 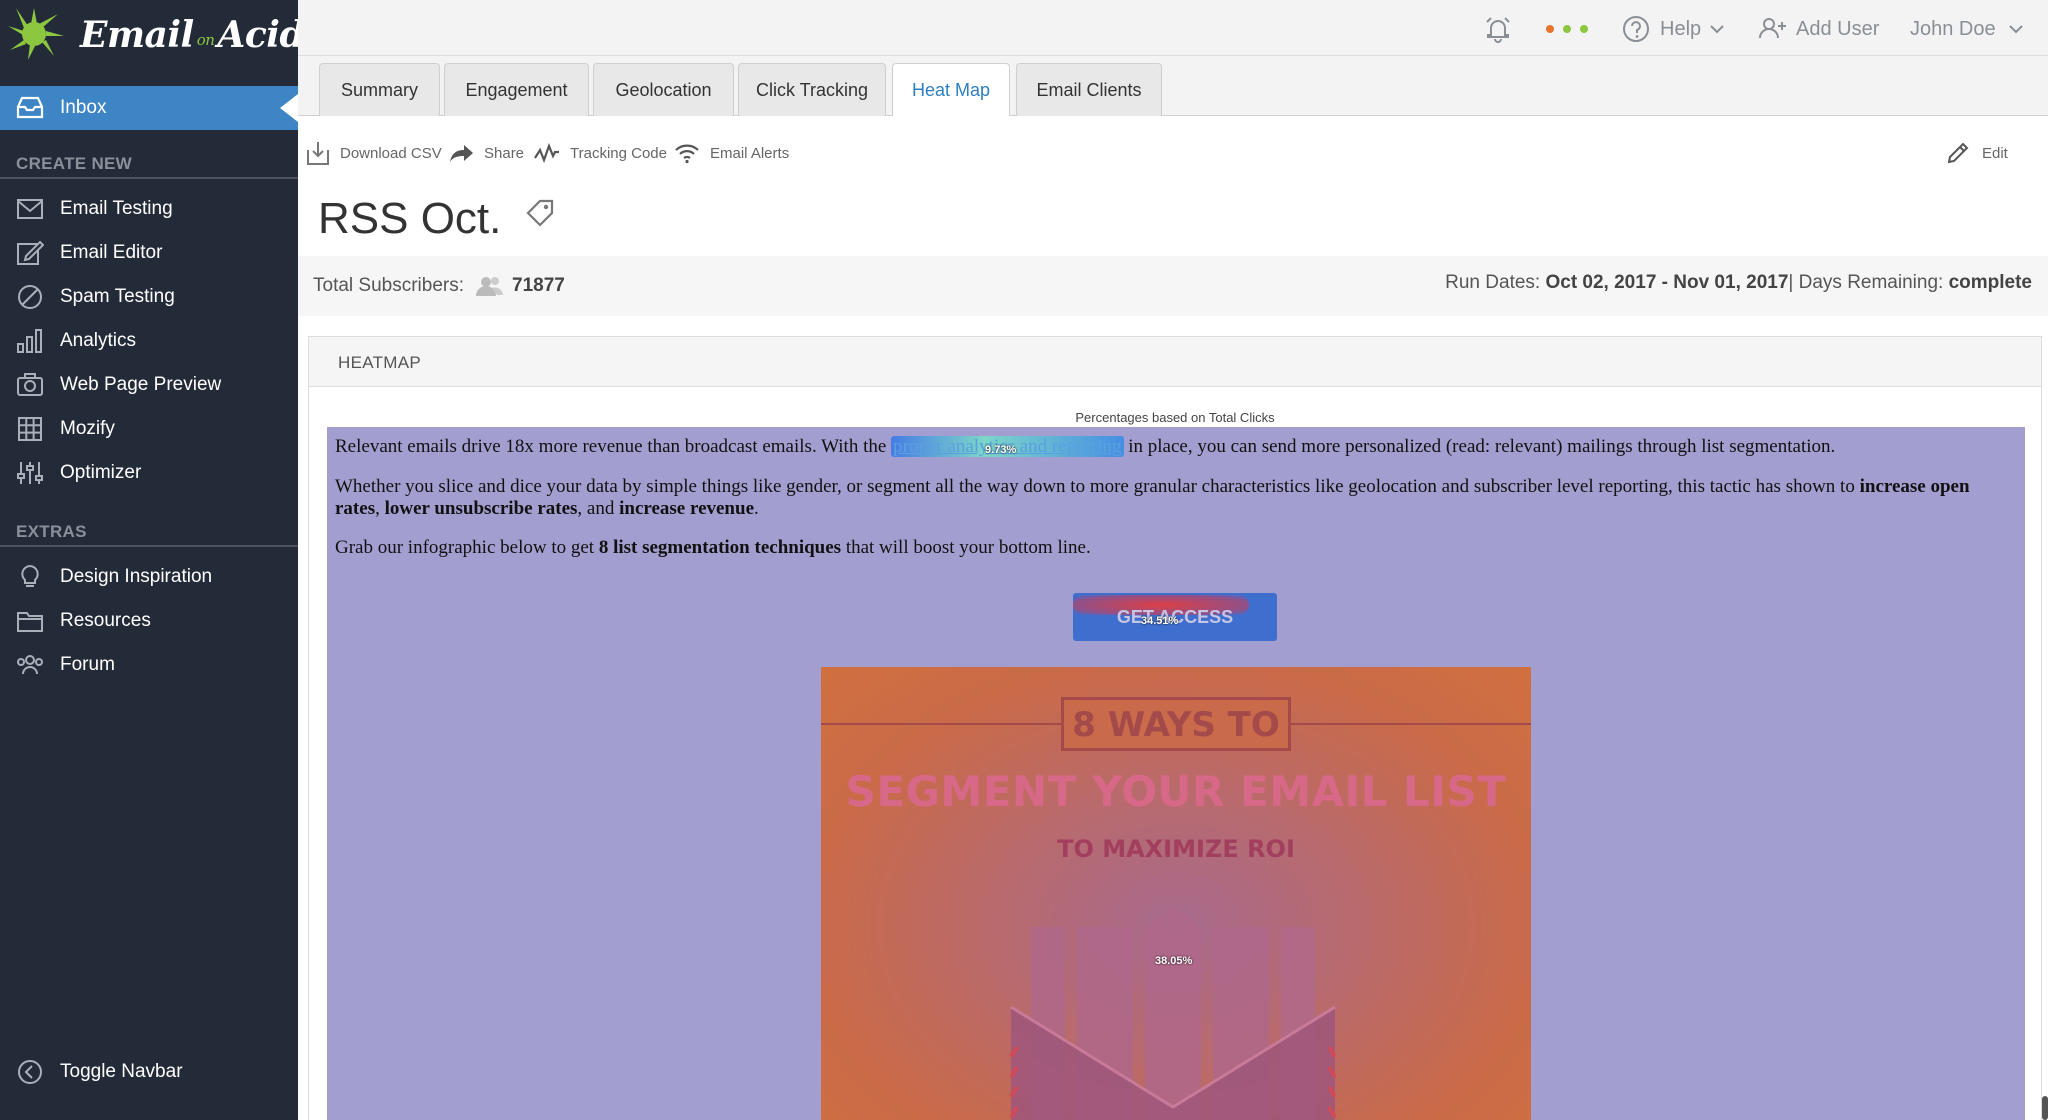 I want to click on bold-text: 8 list segmentation techniques, so click(x=720, y=547).